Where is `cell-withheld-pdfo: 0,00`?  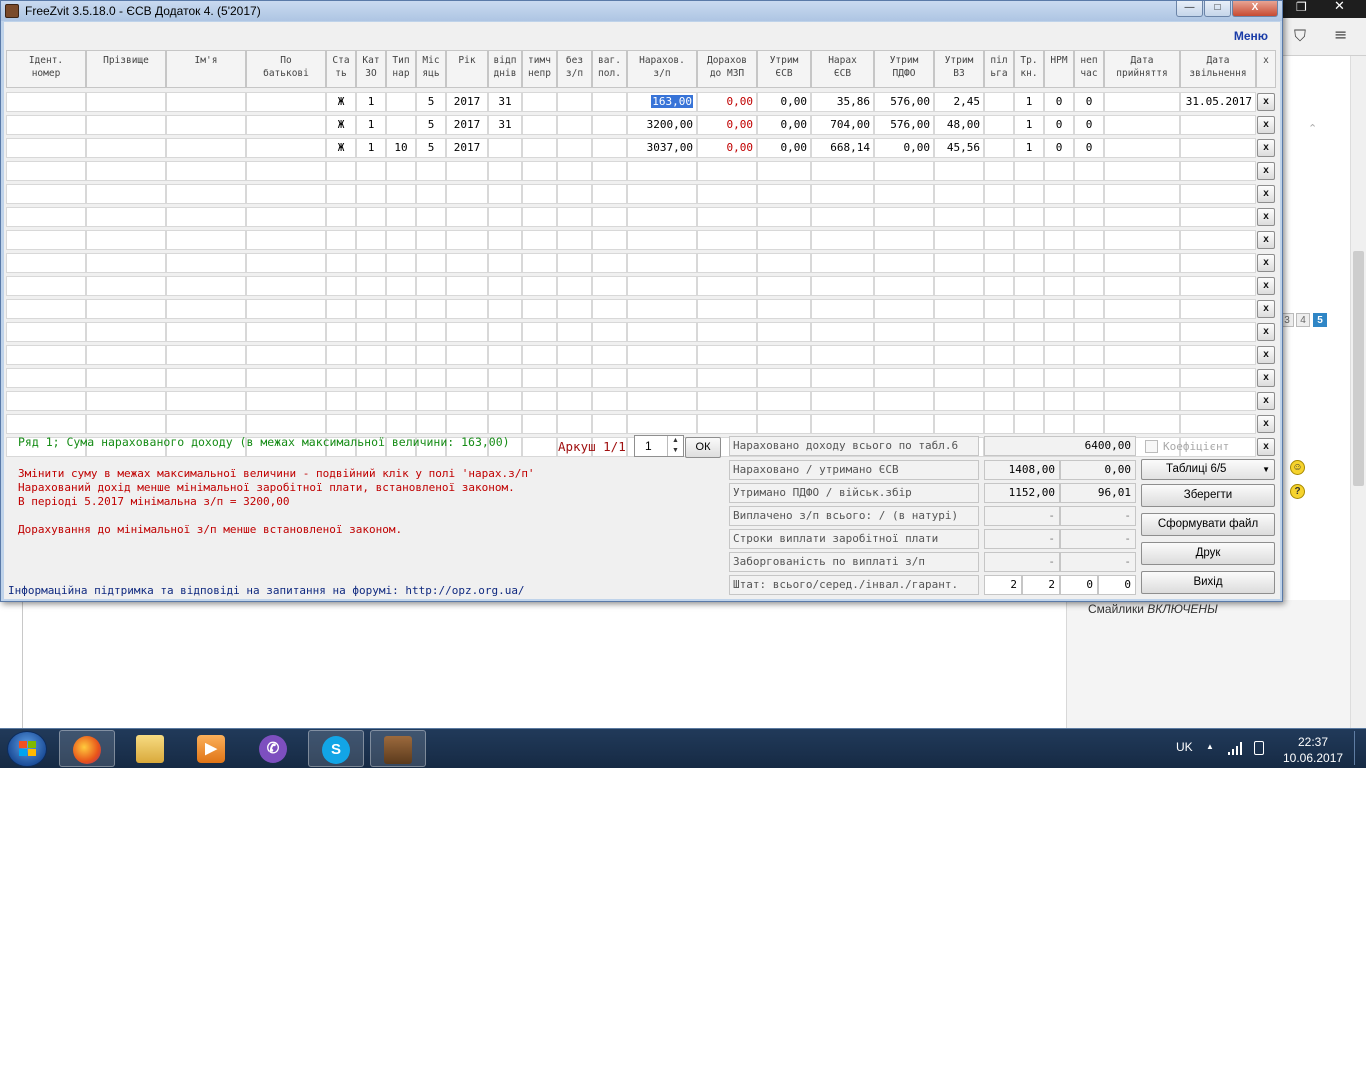 cell-withheld-pdfo: 0,00 is located at coordinates (904, 148).